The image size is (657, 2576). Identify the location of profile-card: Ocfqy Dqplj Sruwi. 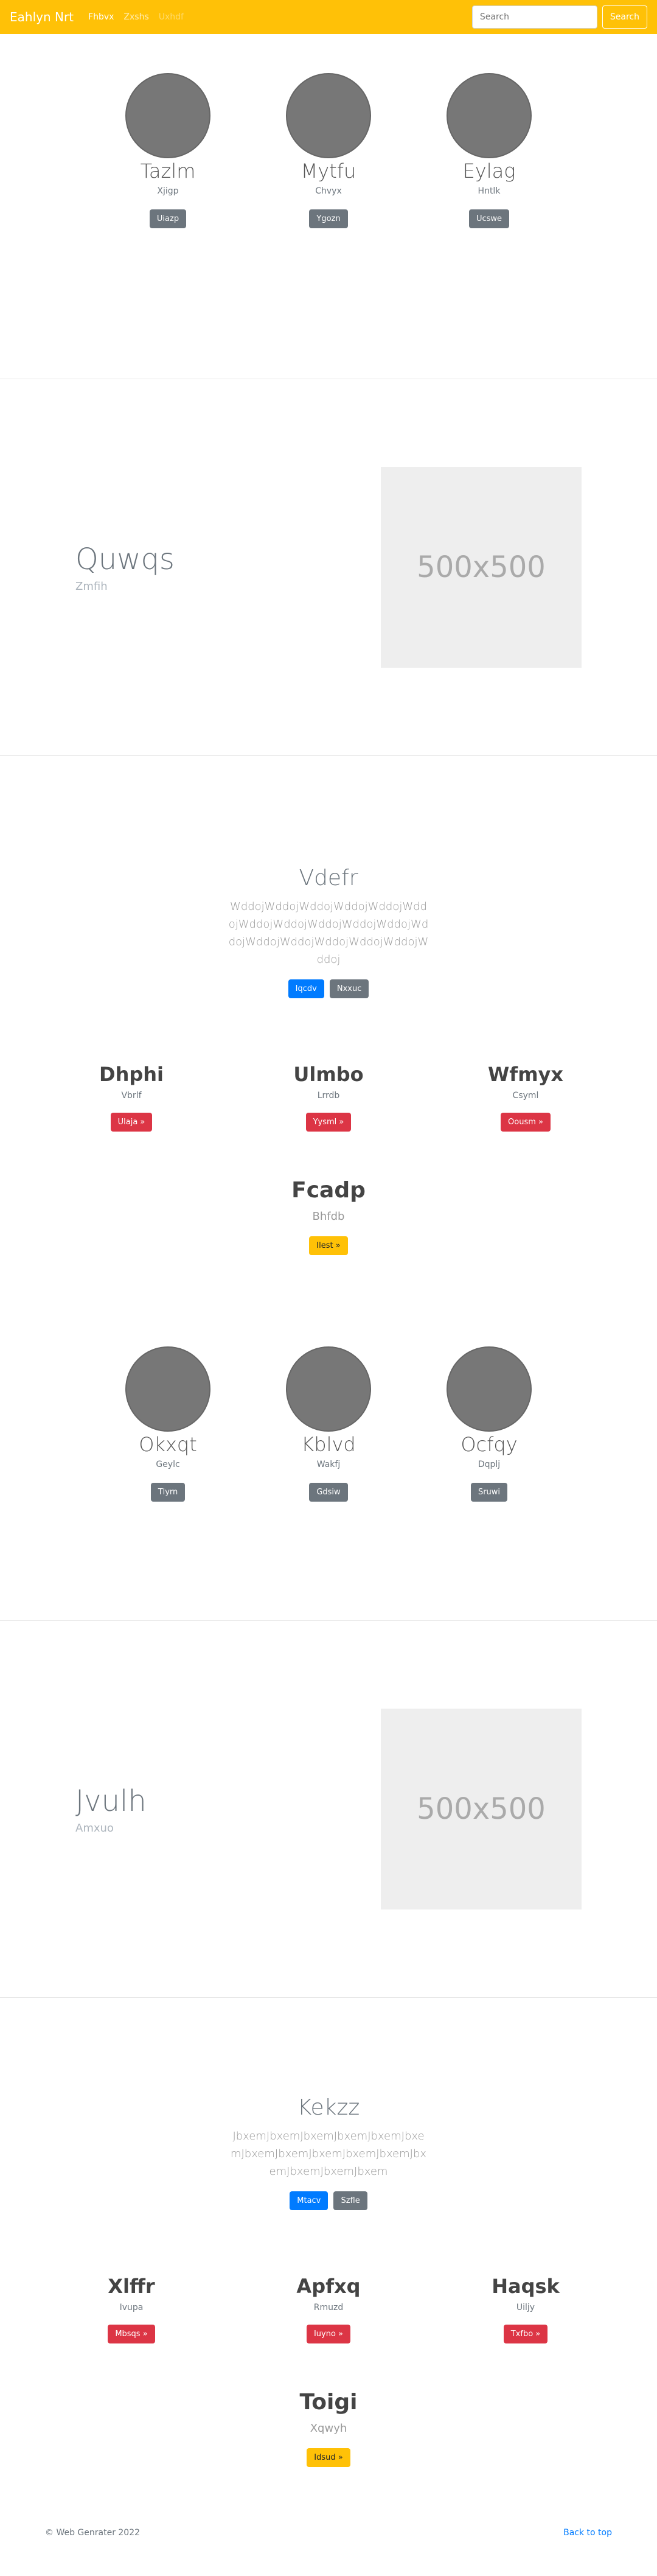
(489, 1424).